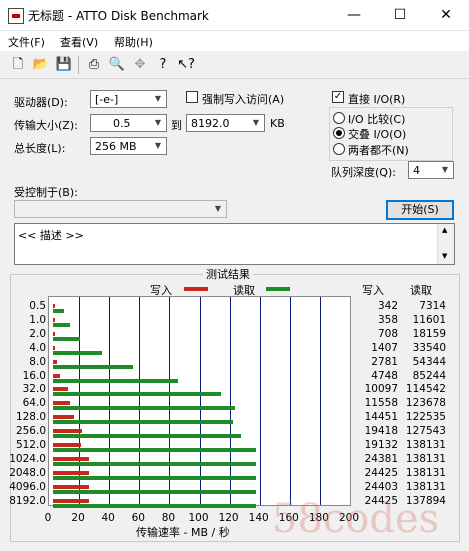 This screenshot has height=551, width=469. What do you see at coordinates (258, 518) in the screenshot?
I see `x-tick-label: 140` at bounding box center [258, 518].